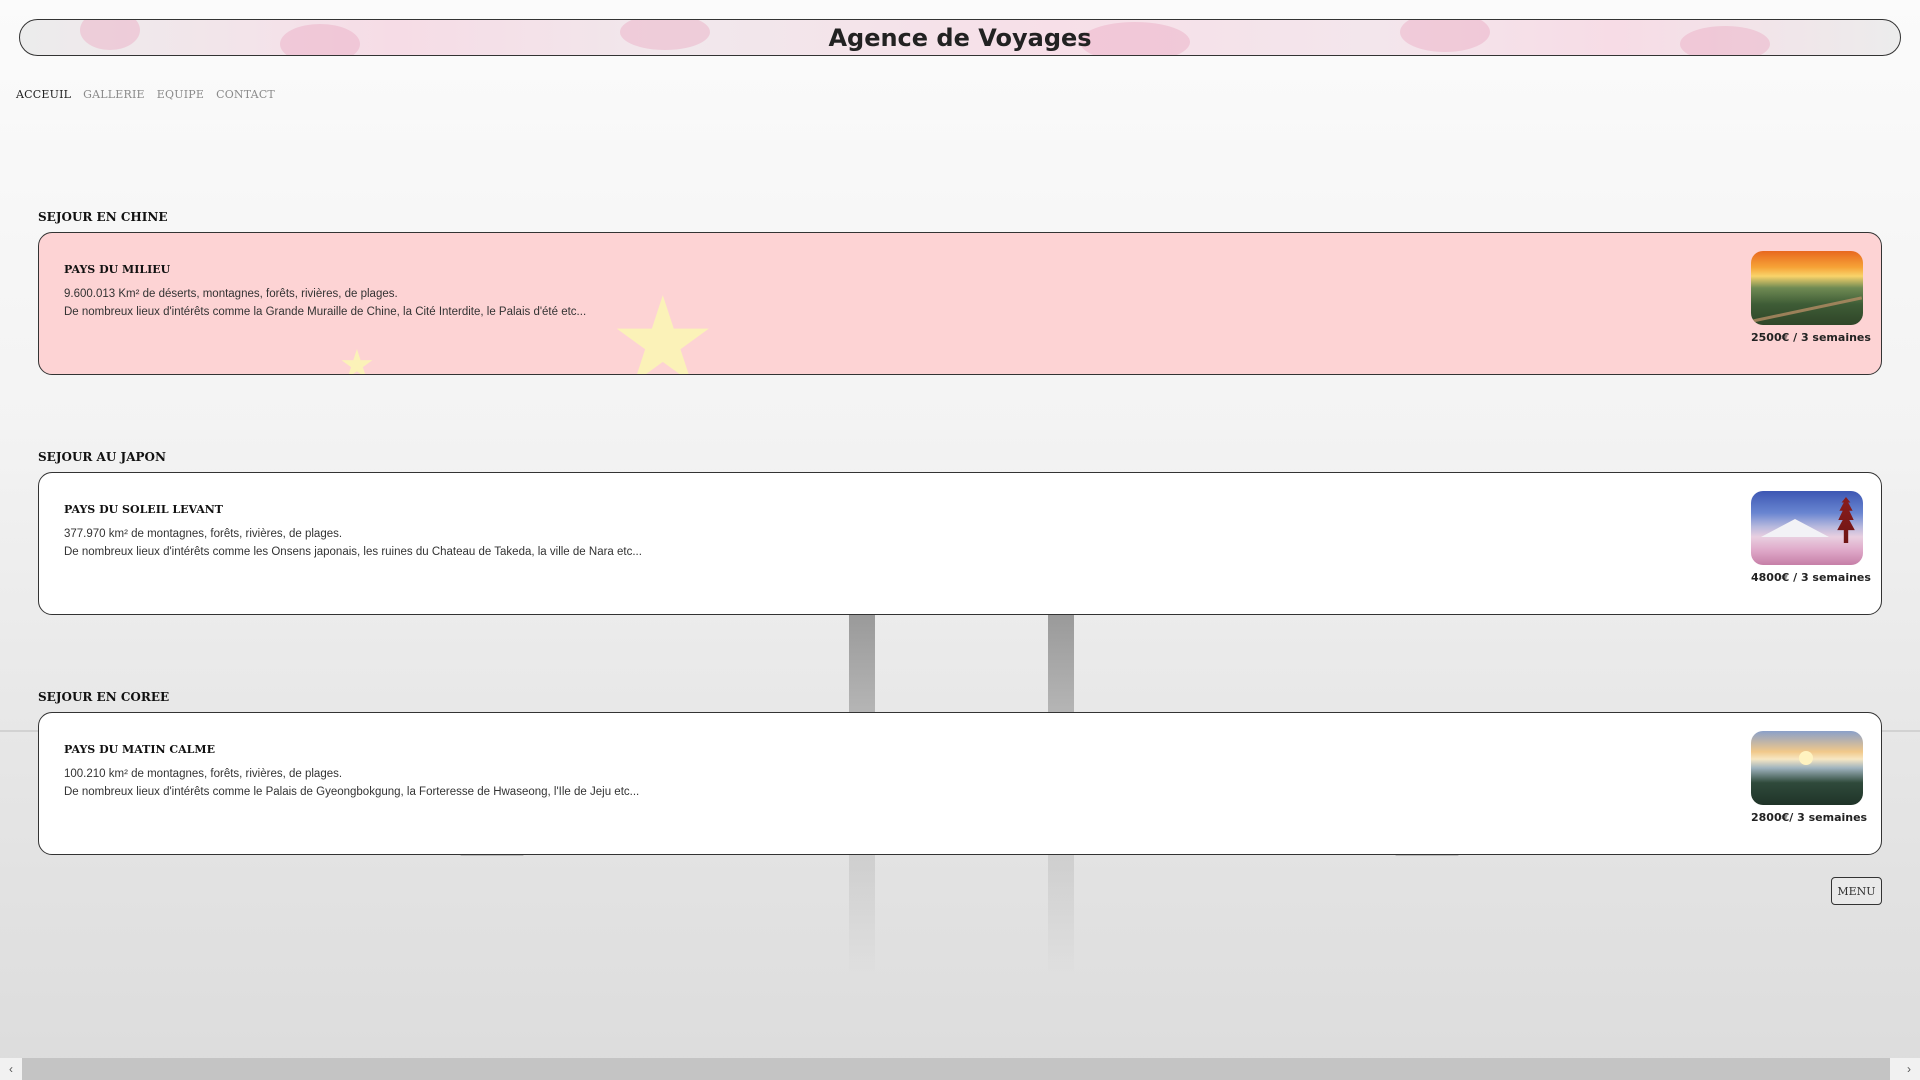  I want to click on fuji-pagoda-image, so click(1807, 528).